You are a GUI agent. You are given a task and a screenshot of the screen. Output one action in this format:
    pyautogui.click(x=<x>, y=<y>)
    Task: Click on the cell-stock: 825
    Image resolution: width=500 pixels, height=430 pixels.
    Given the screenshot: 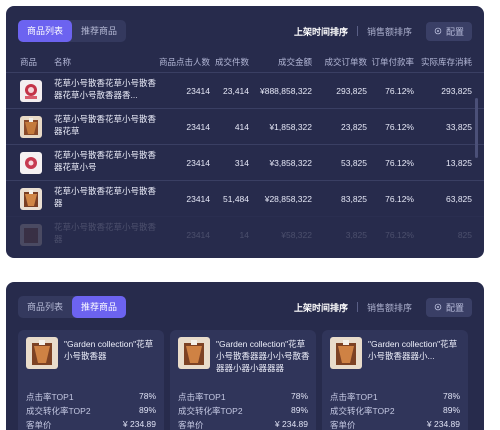 What is the action you would take?
    pyautogui.click(x=464, y=235)
    